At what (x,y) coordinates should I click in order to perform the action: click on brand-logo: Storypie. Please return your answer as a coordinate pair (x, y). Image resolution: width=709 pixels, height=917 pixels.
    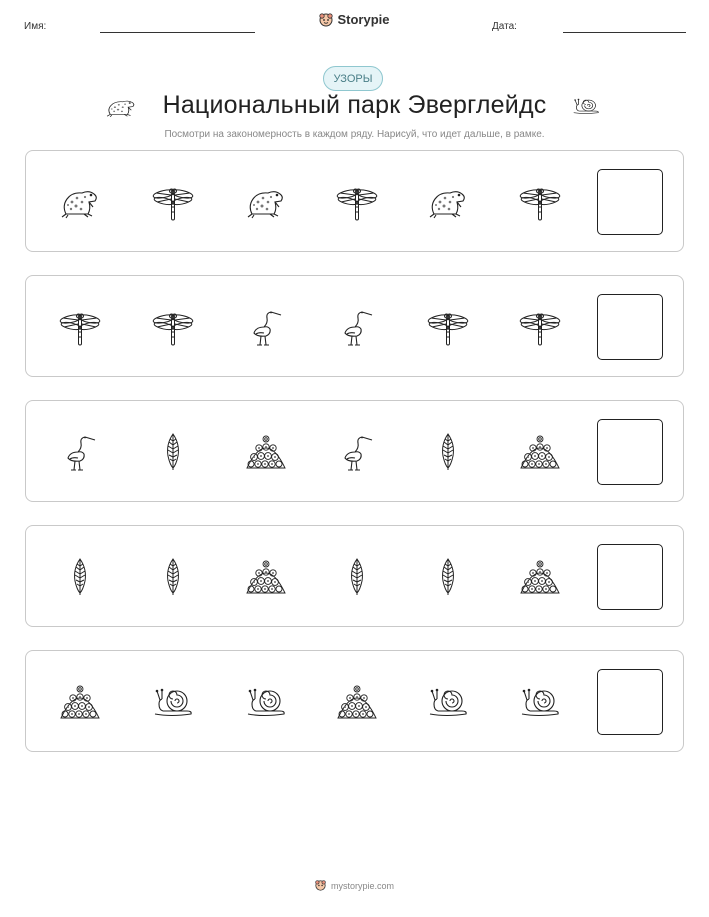
    Looking at the image, I should click on (354, 19).